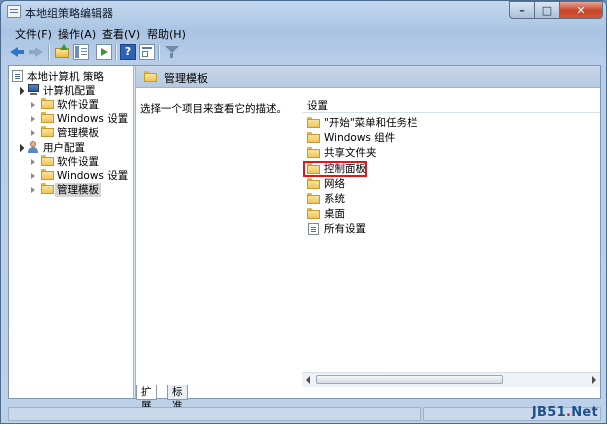  I want to click on watermark: JB51.Net, so click(565, 412).